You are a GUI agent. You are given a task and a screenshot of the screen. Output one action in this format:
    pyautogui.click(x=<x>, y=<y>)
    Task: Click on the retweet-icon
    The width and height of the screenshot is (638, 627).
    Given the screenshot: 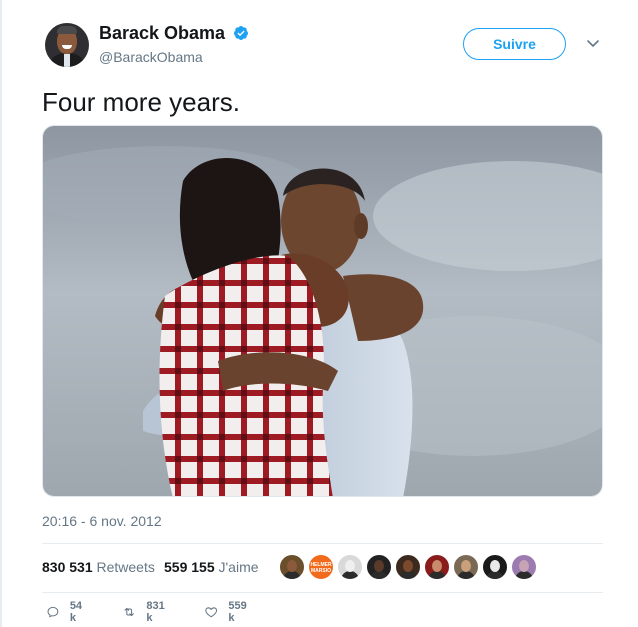 What is the action you would take?
    pyautogui.click(x=129, y=612)
    